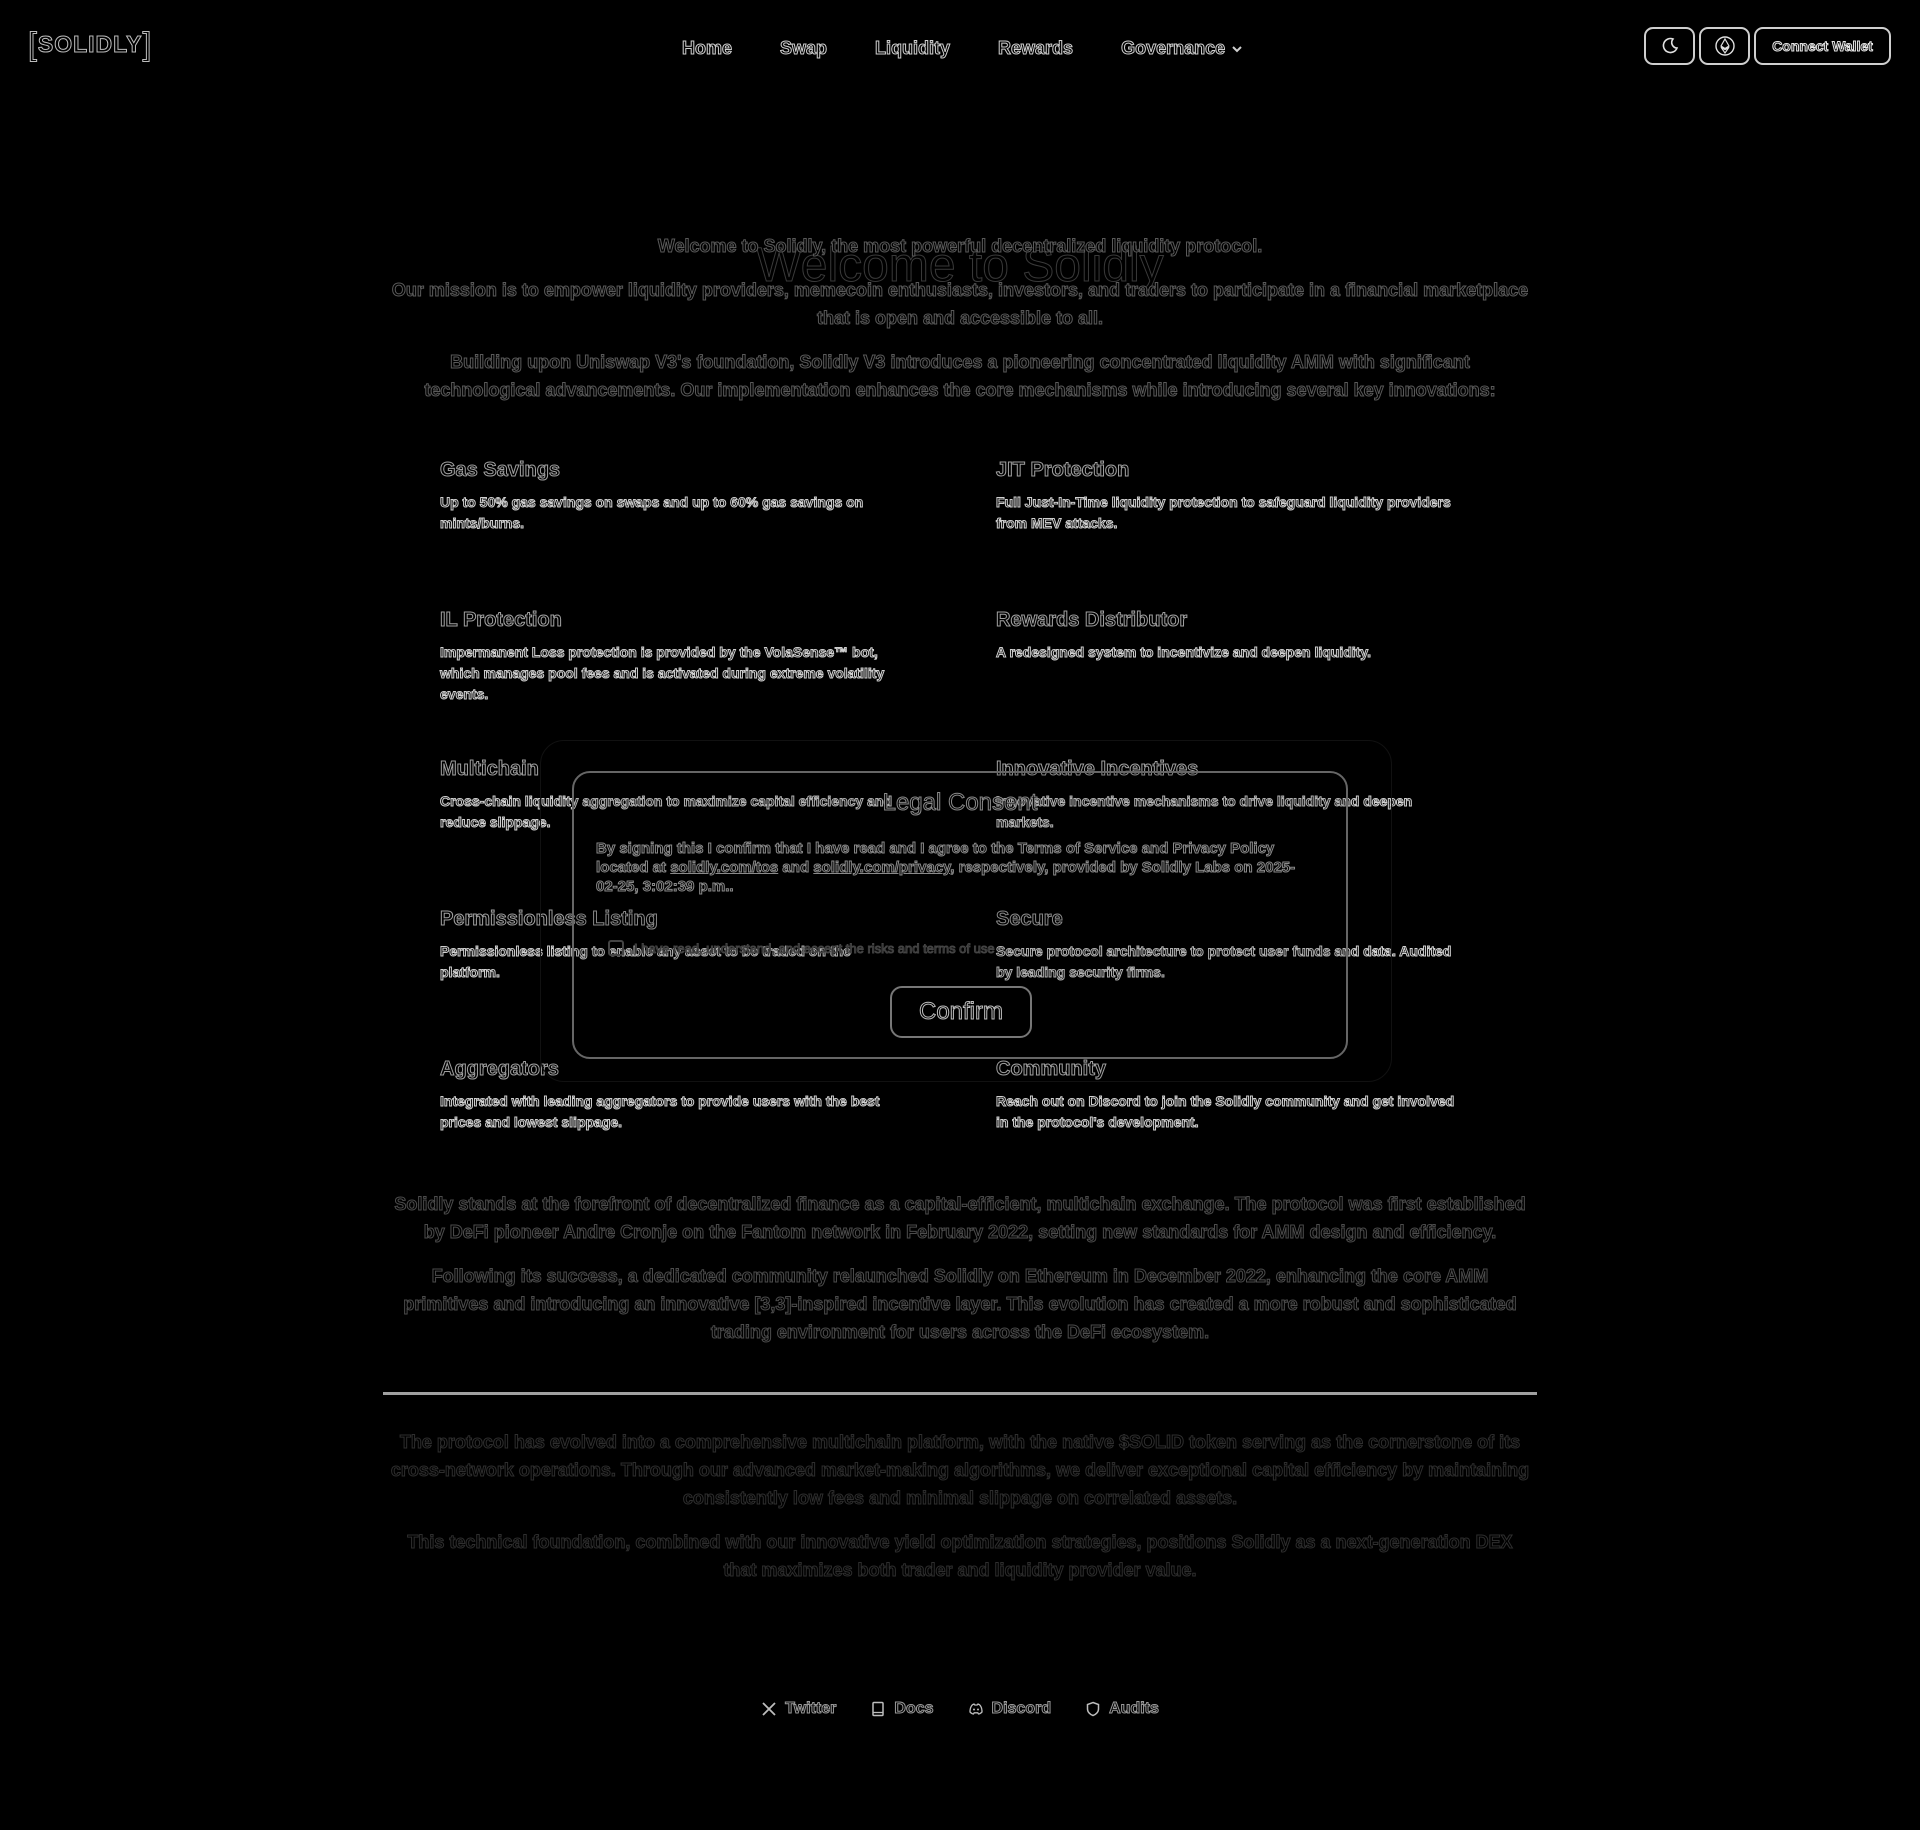 This screenshot has height=1830, width=1920. What do you see at coordinates (706, 48) in the screenshot?
I see `nav-home: Home` at bounding box center [706, 48].